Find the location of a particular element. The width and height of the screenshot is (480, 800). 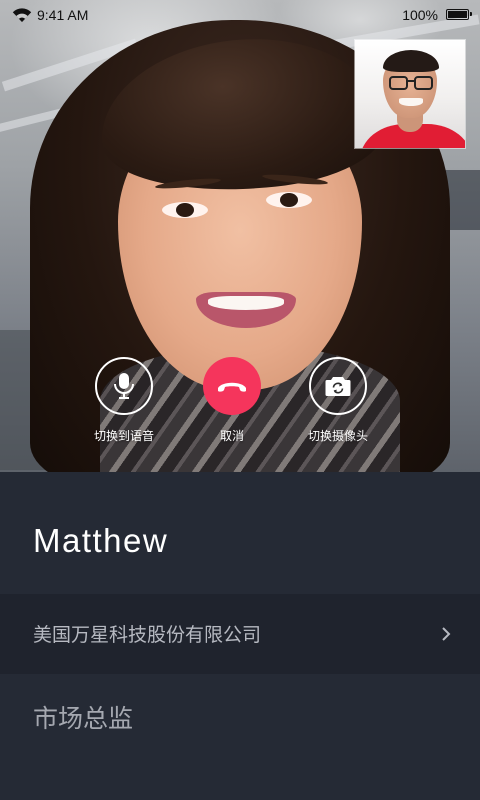

phone-hangup-icon is located at coordinates (232, 387).